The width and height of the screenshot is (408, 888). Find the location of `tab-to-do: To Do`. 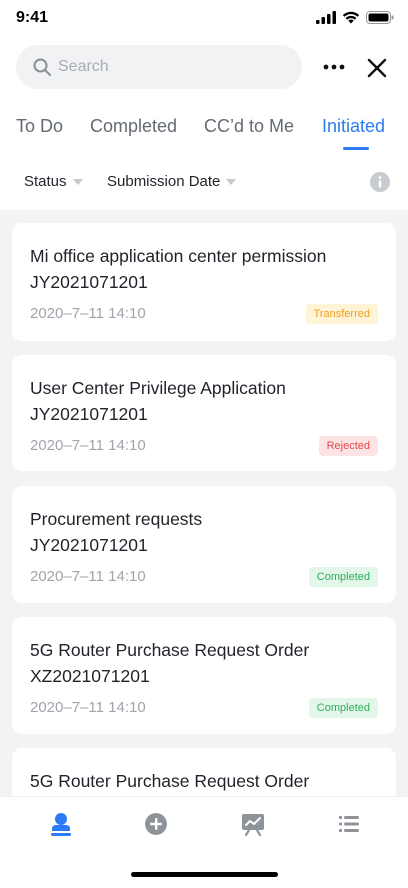

tab-to-do: To Do is located at coordinates (39, 126).